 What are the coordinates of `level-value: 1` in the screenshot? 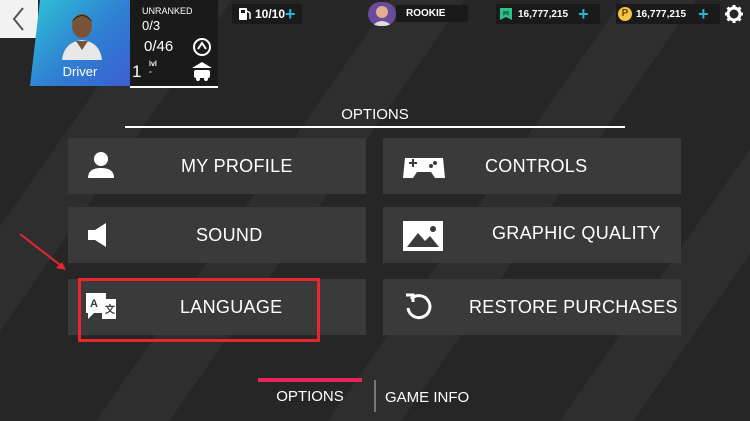 It's located at (137, 71).